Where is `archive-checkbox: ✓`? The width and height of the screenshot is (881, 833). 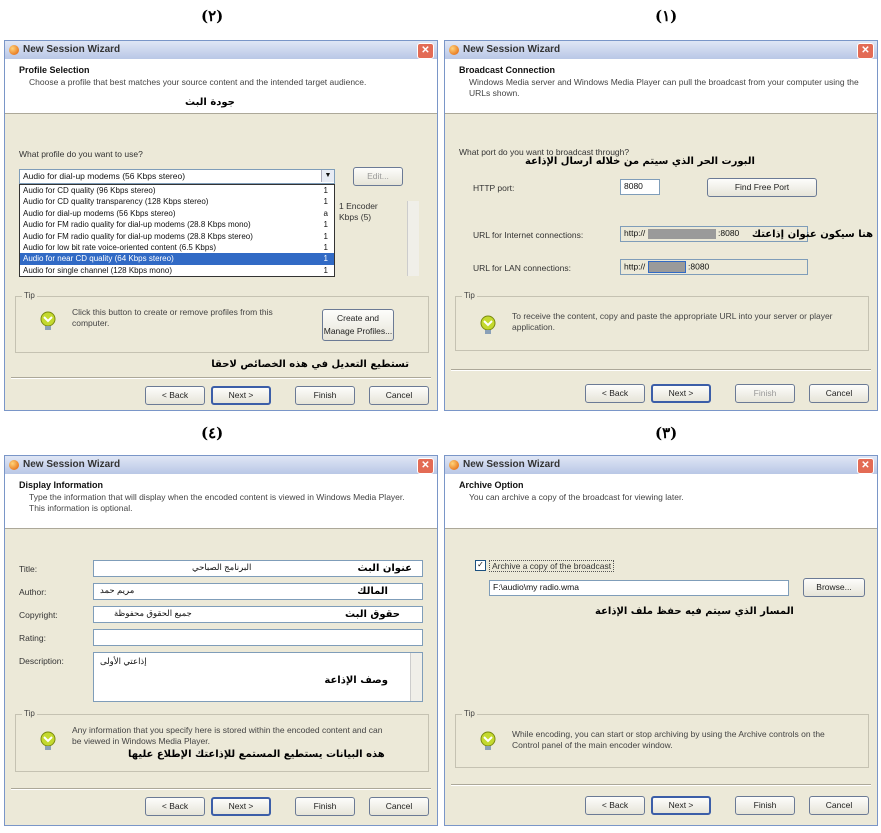 archive-checkbox: ✓ is located at coordinates (480, 565).